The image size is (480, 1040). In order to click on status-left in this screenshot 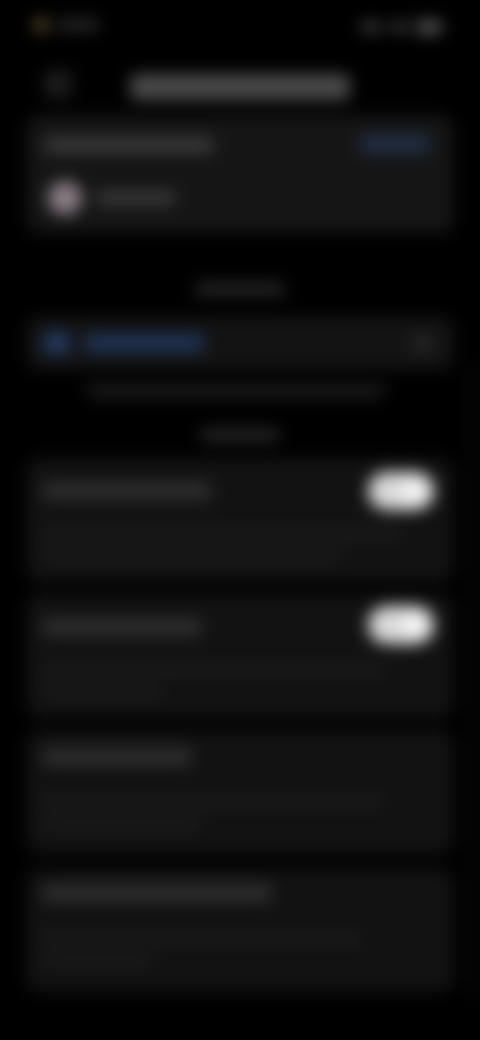, I will do `click(67, 25)`.